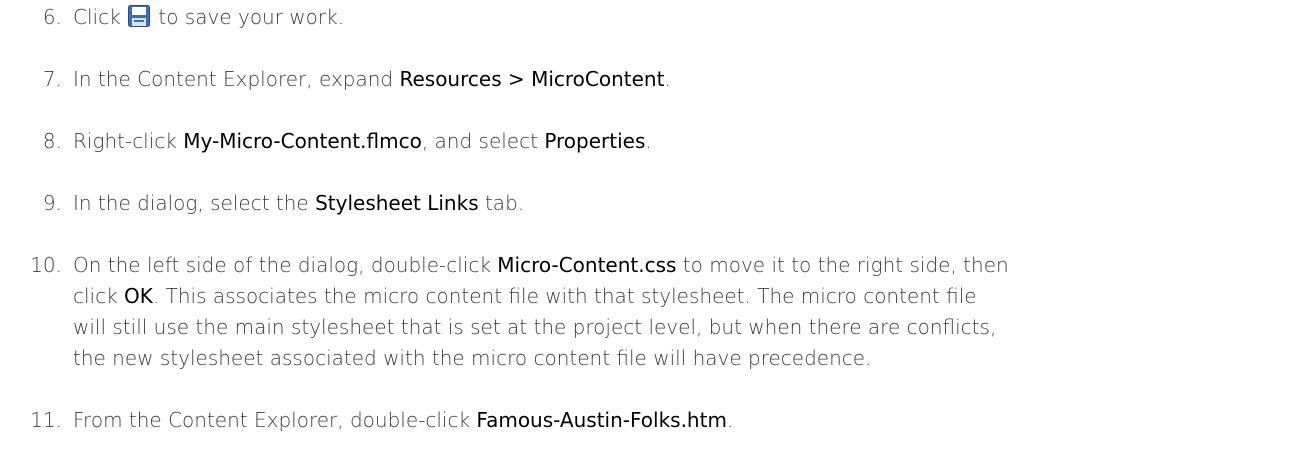 The image size is (1301, 462). Describe the element at coordinates (397, 203) in the screenshot. I see `ui-term: Stylesheet Links` at that location.